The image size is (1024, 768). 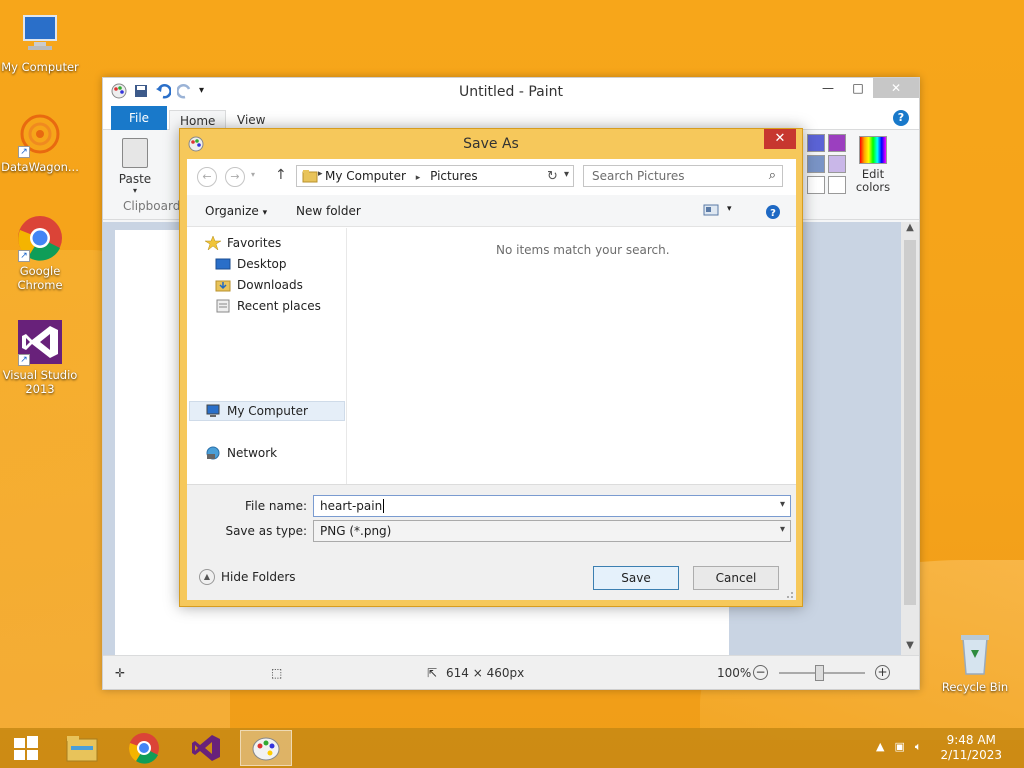 What do you see at coordinates (251, 264) in the screenshot?
I see `nav-item-desktop: Desktop` at bounding box center [251, 264].